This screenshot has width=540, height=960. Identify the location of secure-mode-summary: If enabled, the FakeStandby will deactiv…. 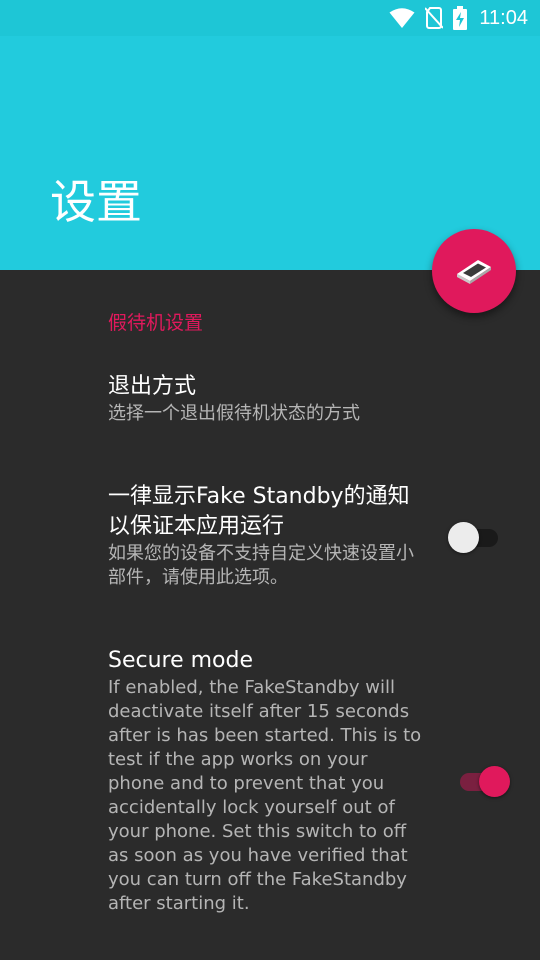
(265, 795).